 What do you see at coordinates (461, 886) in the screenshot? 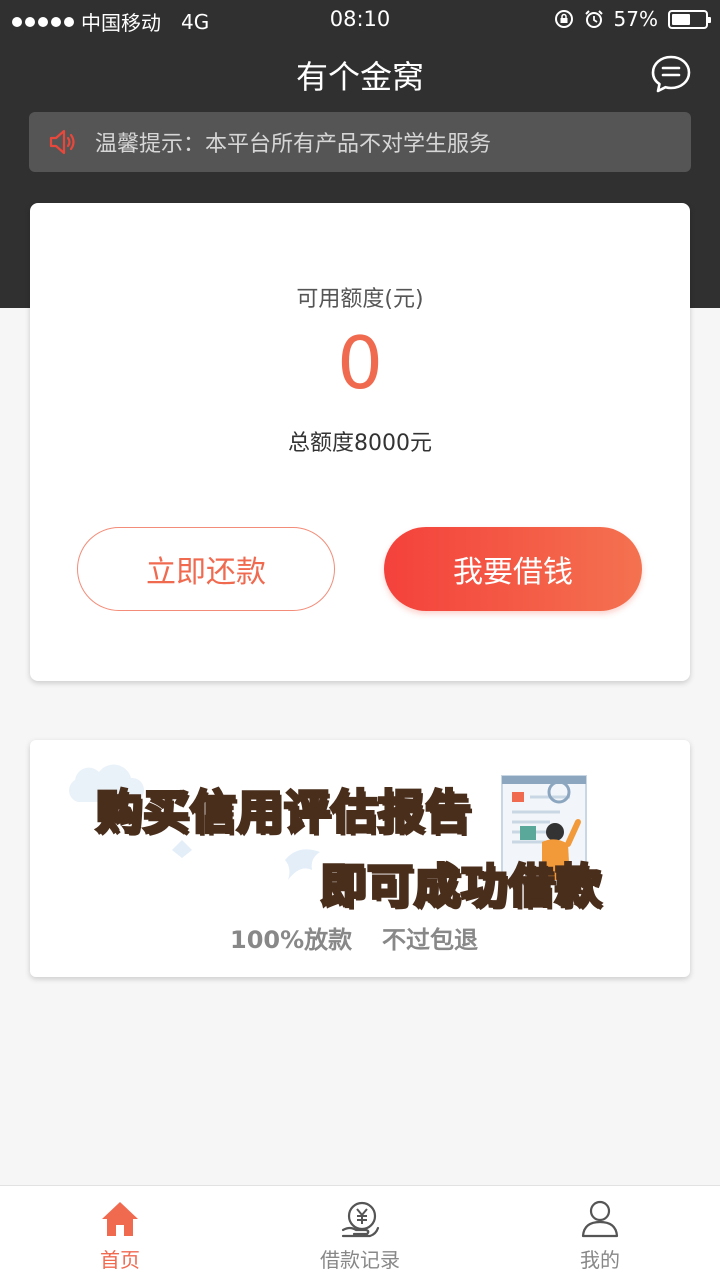
I see `banner-headline-2: 即可成功借款` at bounding box center [461, 886].